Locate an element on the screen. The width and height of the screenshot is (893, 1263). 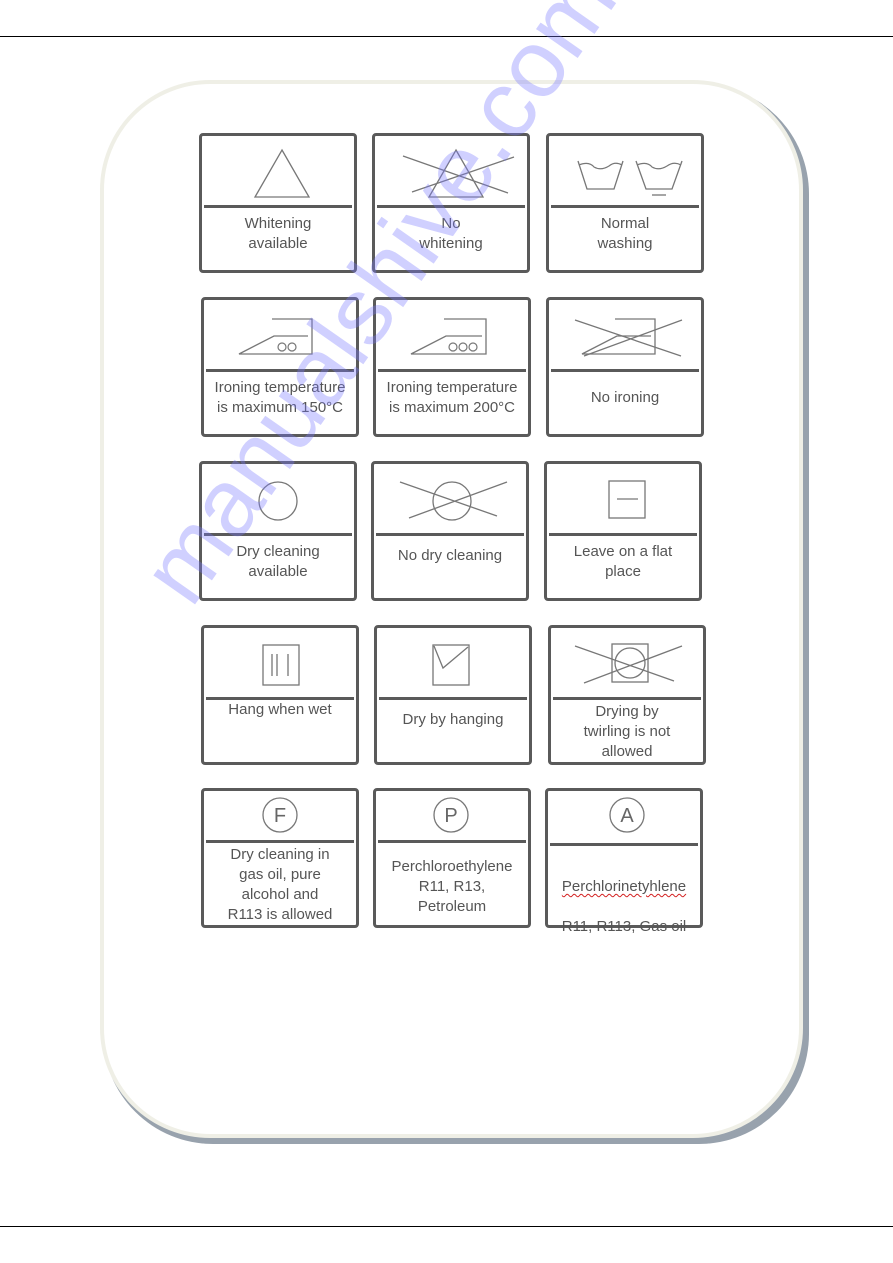
crossed-triangle-icon is located at coordinates (451, 171).